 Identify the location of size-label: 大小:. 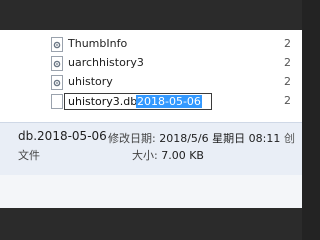
(145, 155).